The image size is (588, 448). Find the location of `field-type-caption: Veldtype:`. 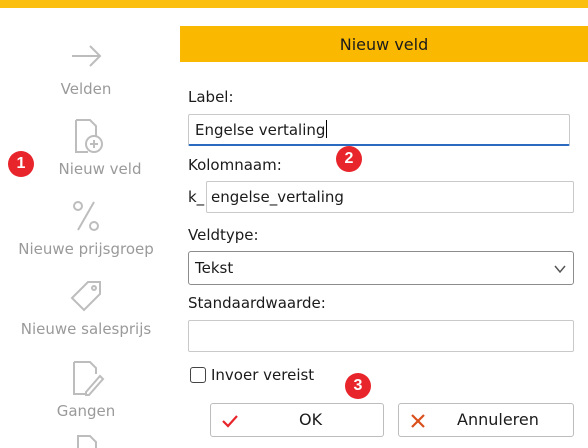

field-type-caption: Veldtype: is located at coordinates (223, 235).